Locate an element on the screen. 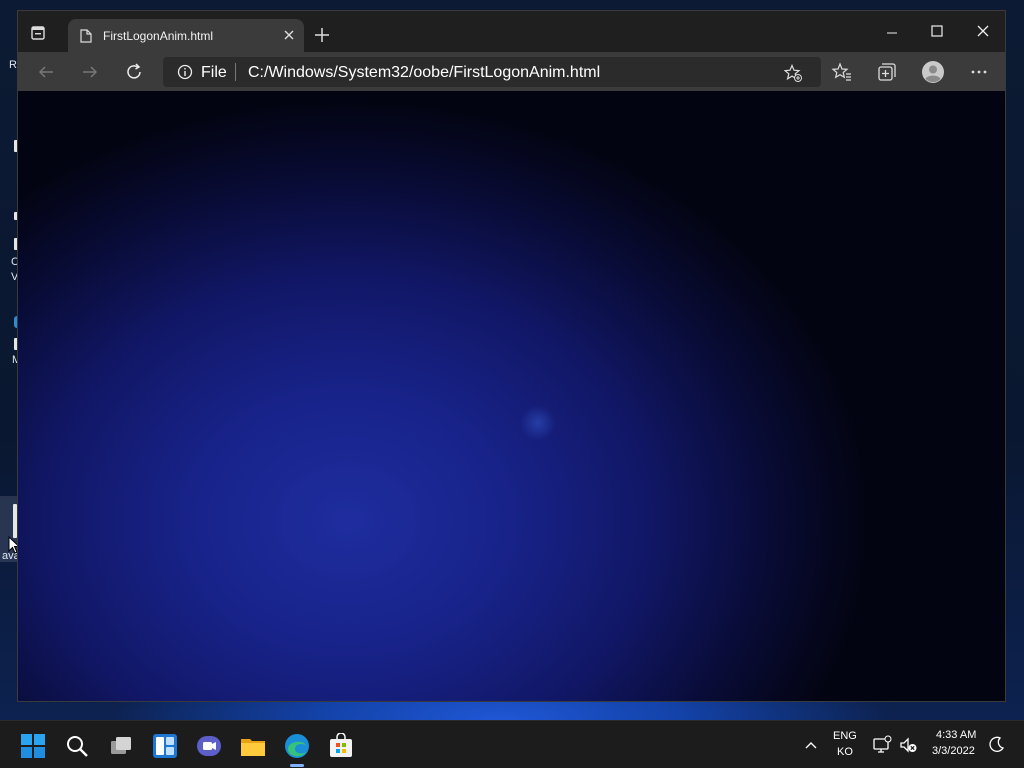  store-icon is located at coordinates (341, 746).